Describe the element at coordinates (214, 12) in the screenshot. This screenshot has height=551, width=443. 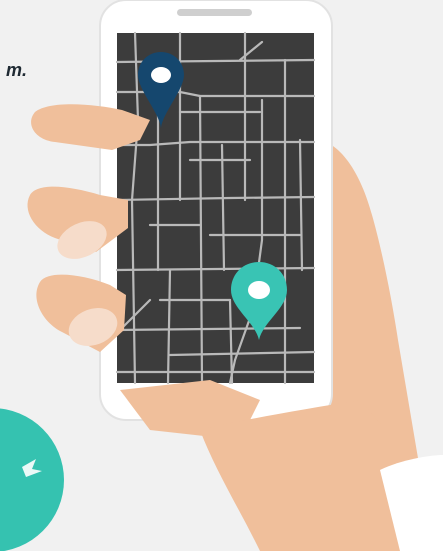
I see `phone-speaker` at that location.